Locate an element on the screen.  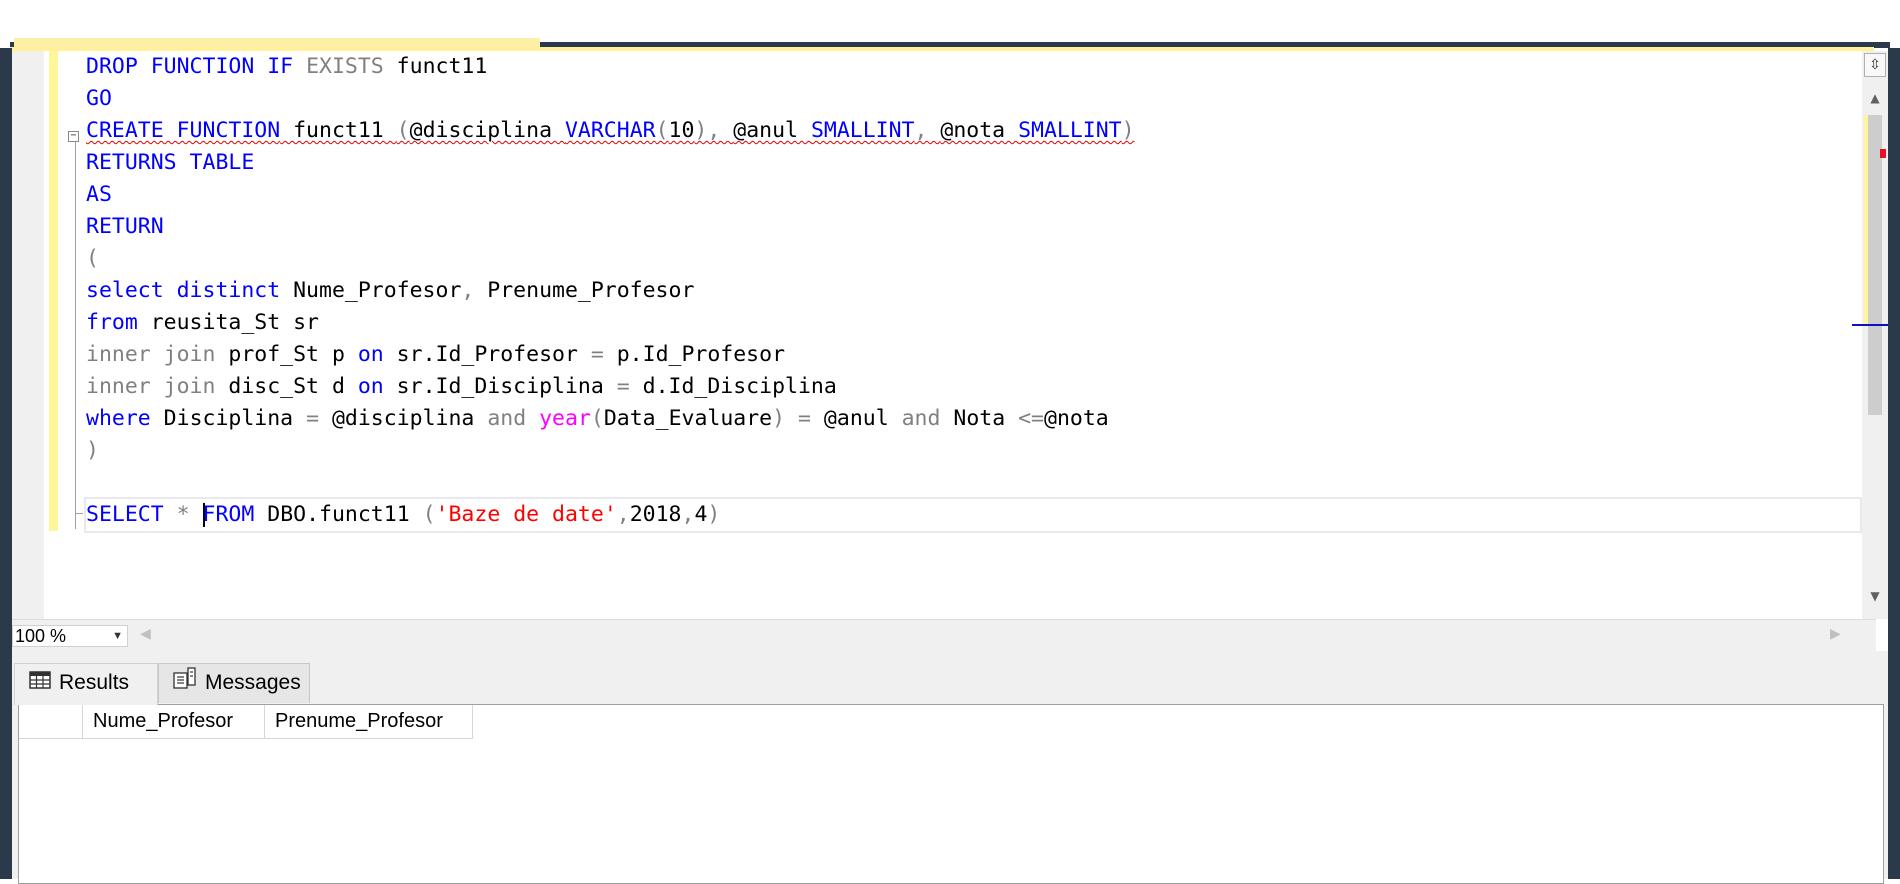
scroll-left-icon: ◀ is located at coordinates (145, 634).